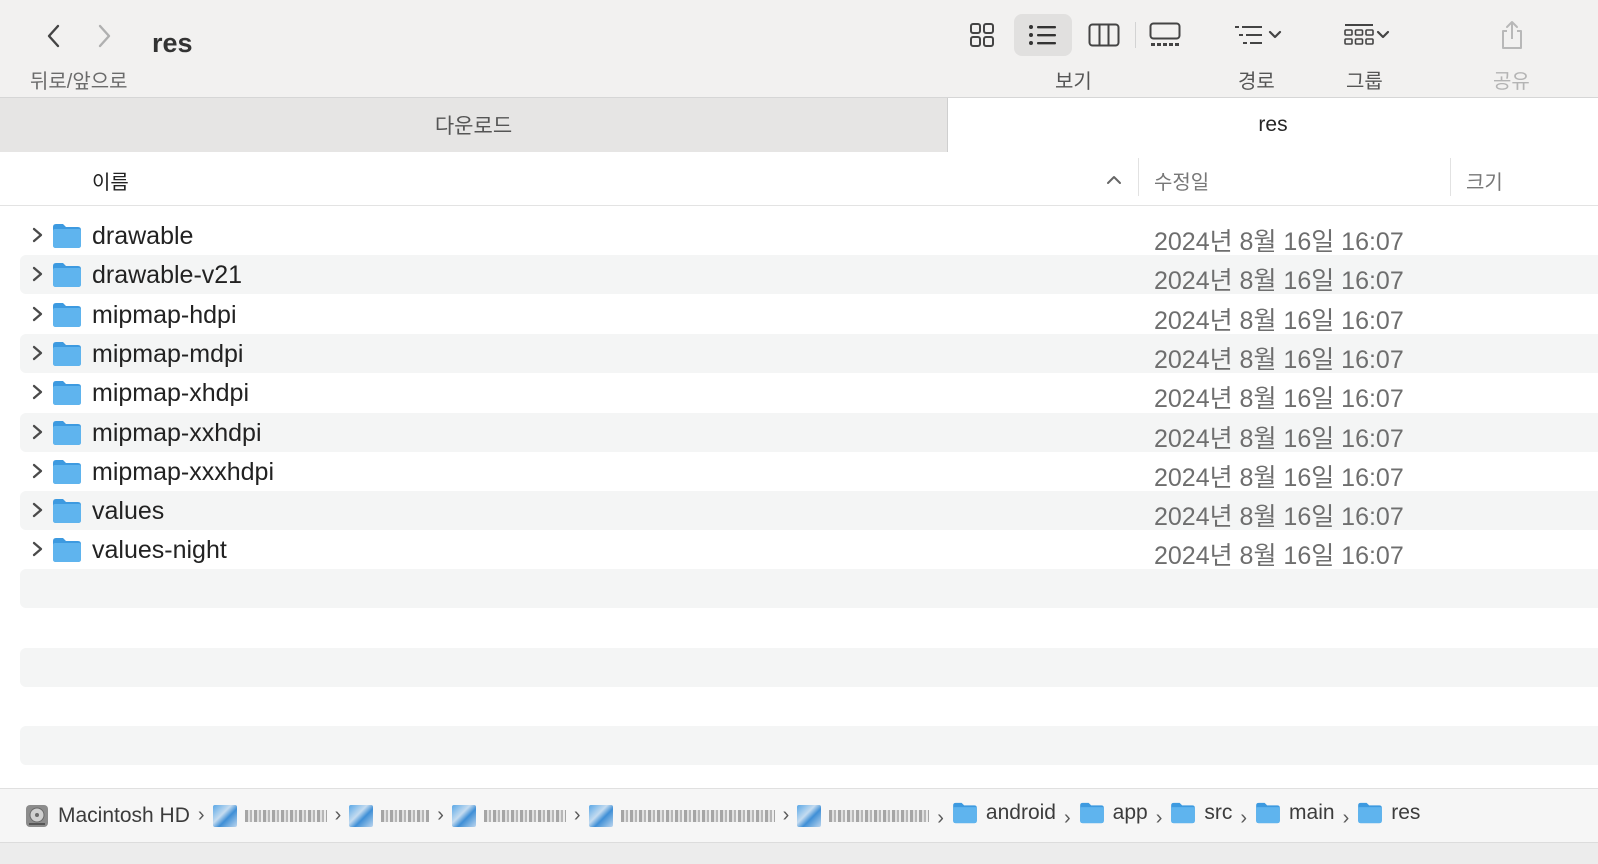 The height and width of the screenshot is (864, 1598). Describe the element at coordinates (1114, 180) in the screenshot. I see `sort-ascending-icon` at that location.